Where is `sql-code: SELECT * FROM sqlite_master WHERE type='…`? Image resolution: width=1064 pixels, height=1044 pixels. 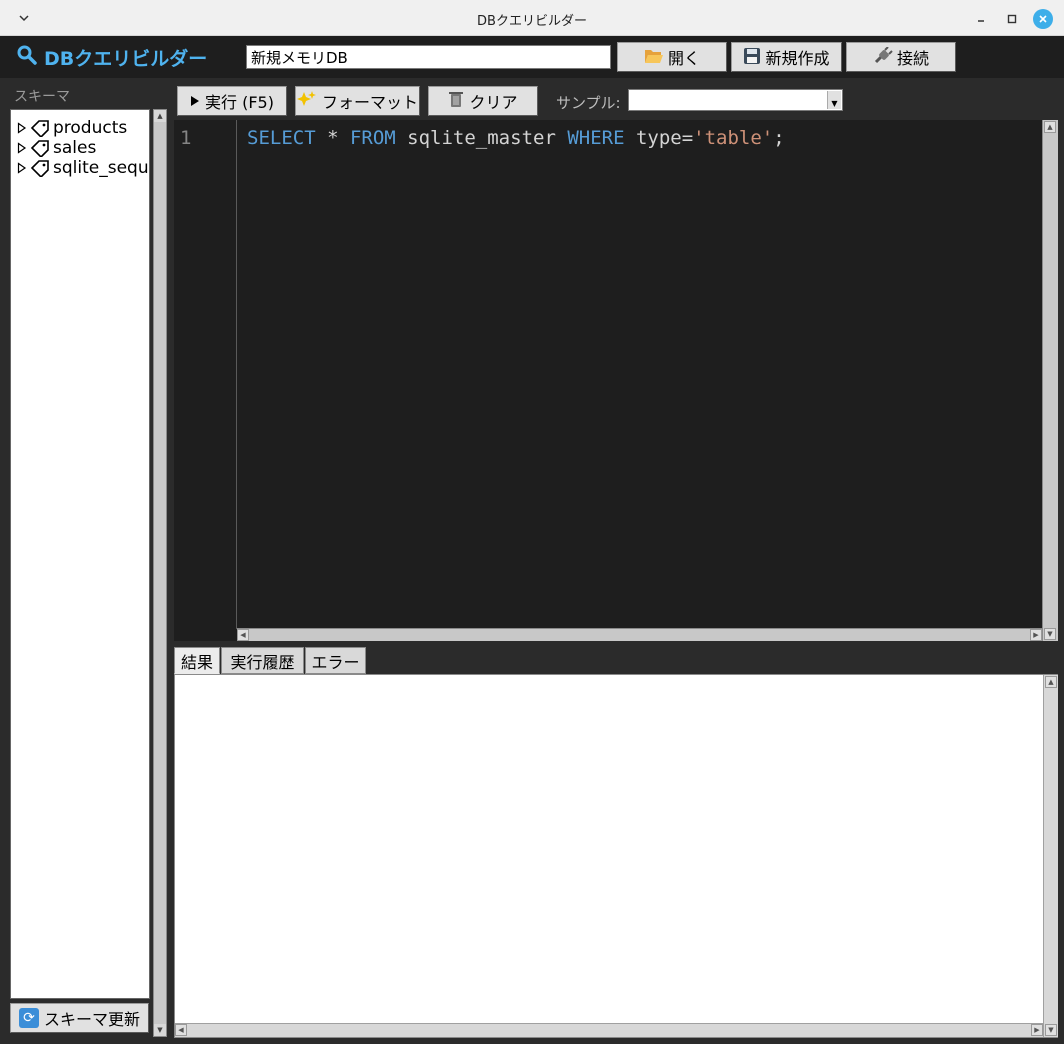 sql-code: SELECT * FROM sqlite_master WHERE type='… is located at coordinates (516, 138).